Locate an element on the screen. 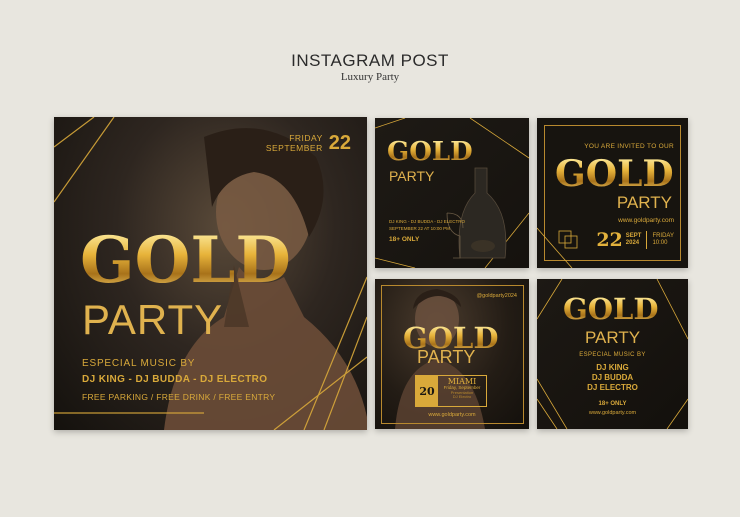  card2-time: SEPTEMBER 22 AT 10:00 PM is located at coordinates (419, 228).